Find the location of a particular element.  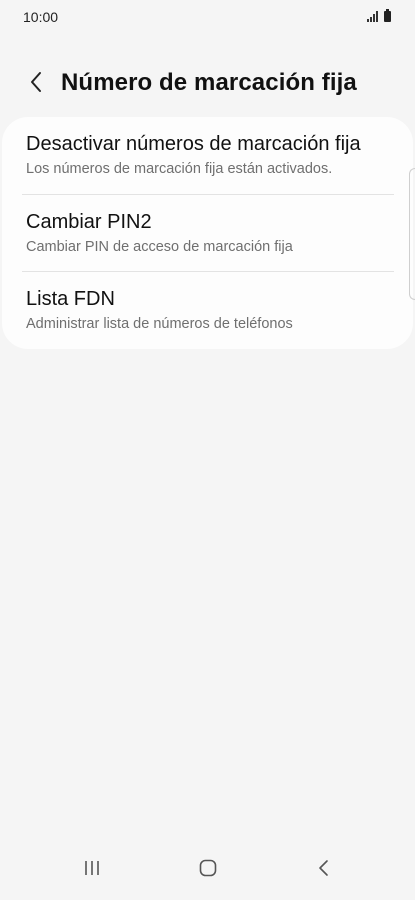

status-time: 10:00 is located at coordinates (41, 17).